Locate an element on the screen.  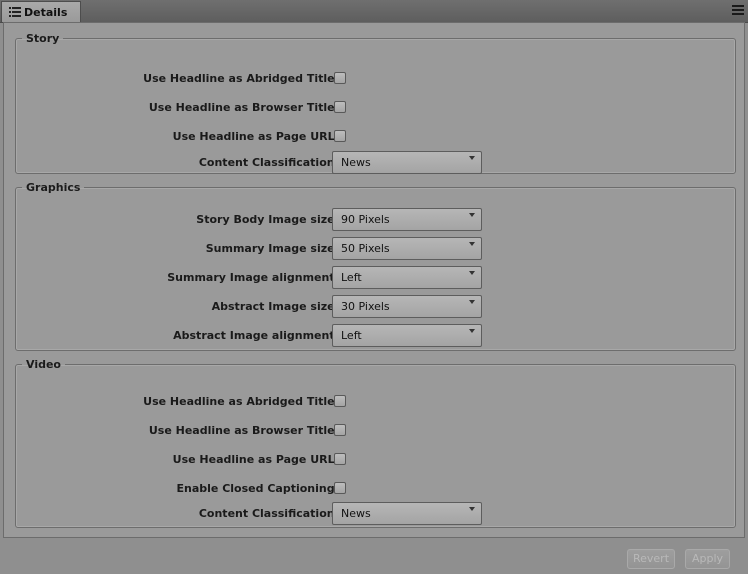
revert-button: Revert is located at coordinates (651, 559).